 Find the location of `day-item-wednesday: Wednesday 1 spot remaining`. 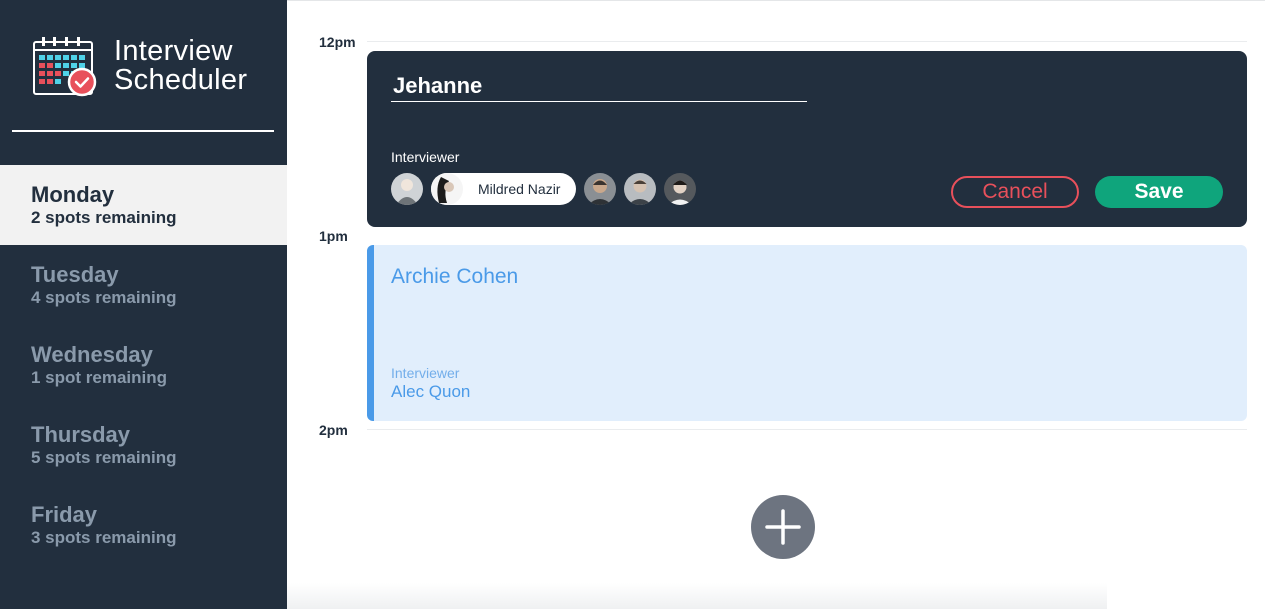

day-item-wednesday: Wednesday 1 spot remaining is located at coordinates (143, 365).